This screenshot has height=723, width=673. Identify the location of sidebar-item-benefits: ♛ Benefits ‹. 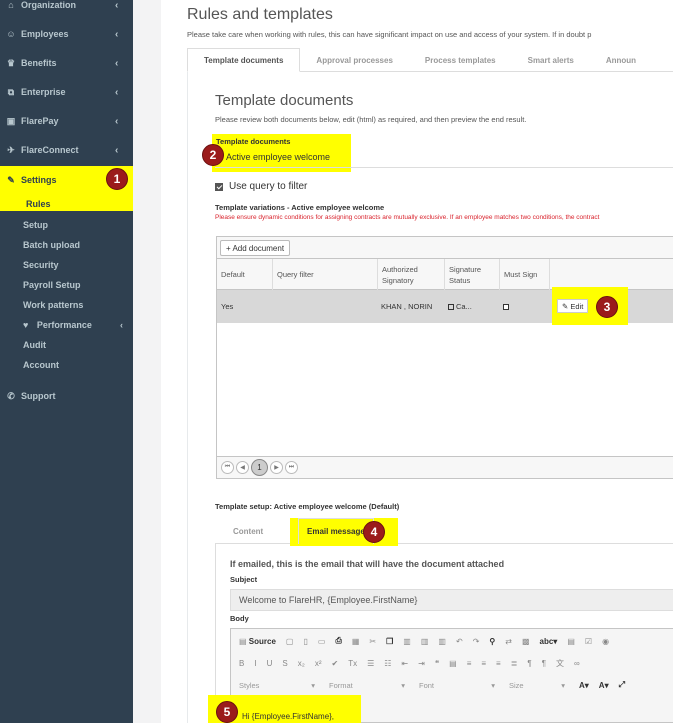
(66, 63).